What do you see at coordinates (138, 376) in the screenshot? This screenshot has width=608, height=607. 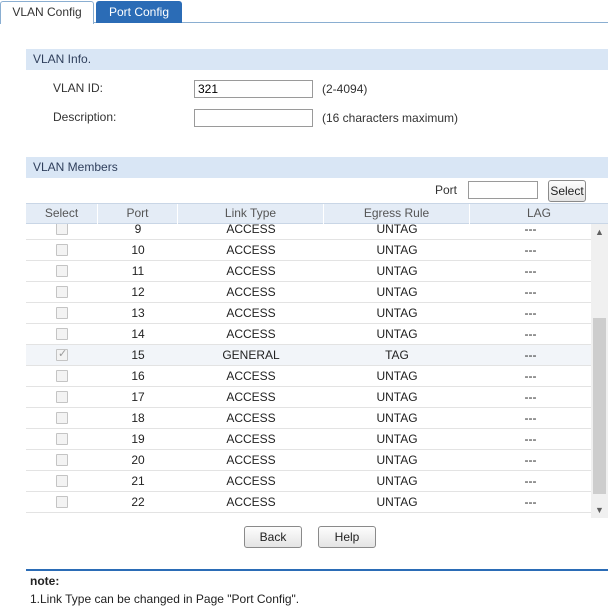 I see `row-port: 16` at bounding box center [138, 376].